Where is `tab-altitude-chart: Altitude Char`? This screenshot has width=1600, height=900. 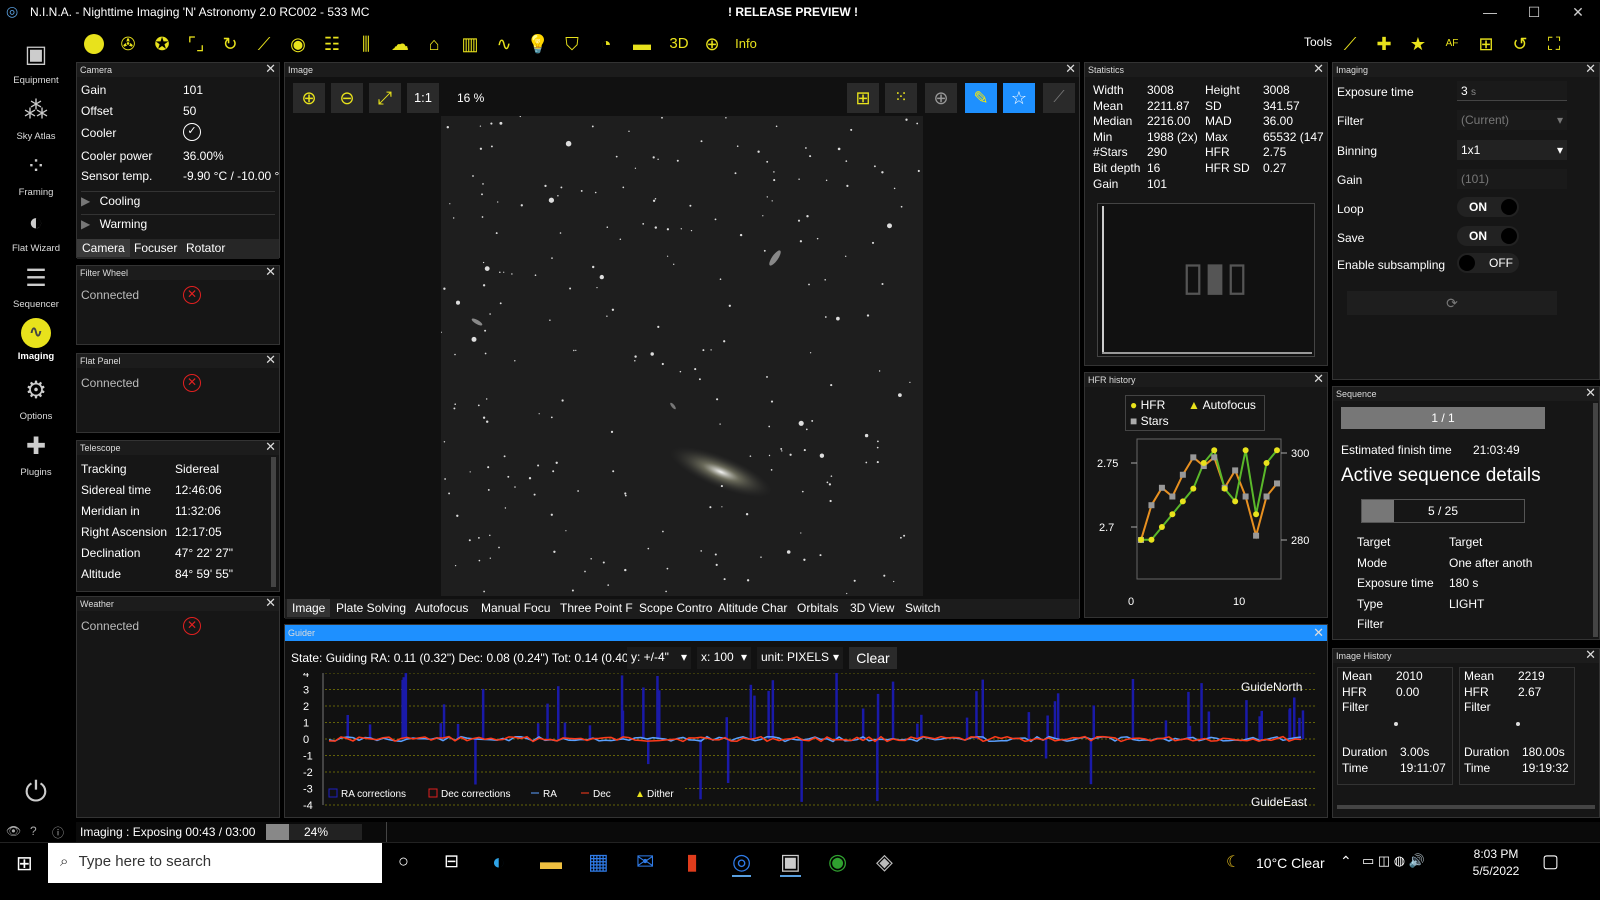 tab-altitude-chart: Altitude Char is located at coordinates (752, 608).